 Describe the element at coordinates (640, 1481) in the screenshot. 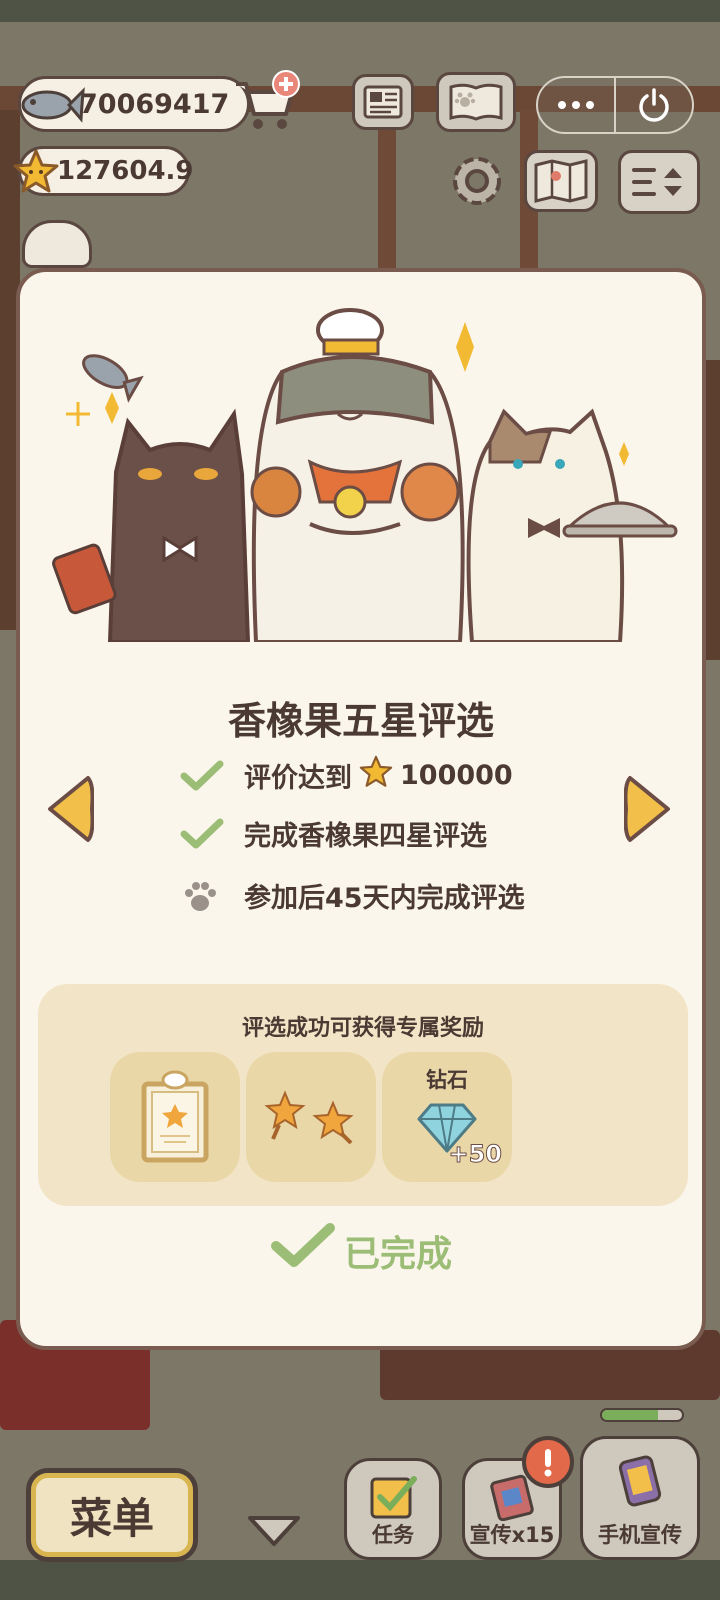

I see `phone-promo-icon` at that location.